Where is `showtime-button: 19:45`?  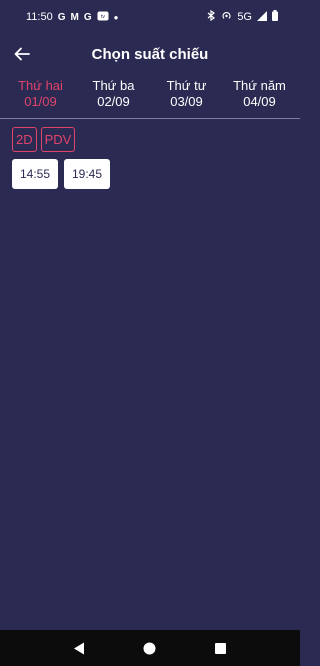
showtime-button: 19:45 is located at coordinates (87, 174).